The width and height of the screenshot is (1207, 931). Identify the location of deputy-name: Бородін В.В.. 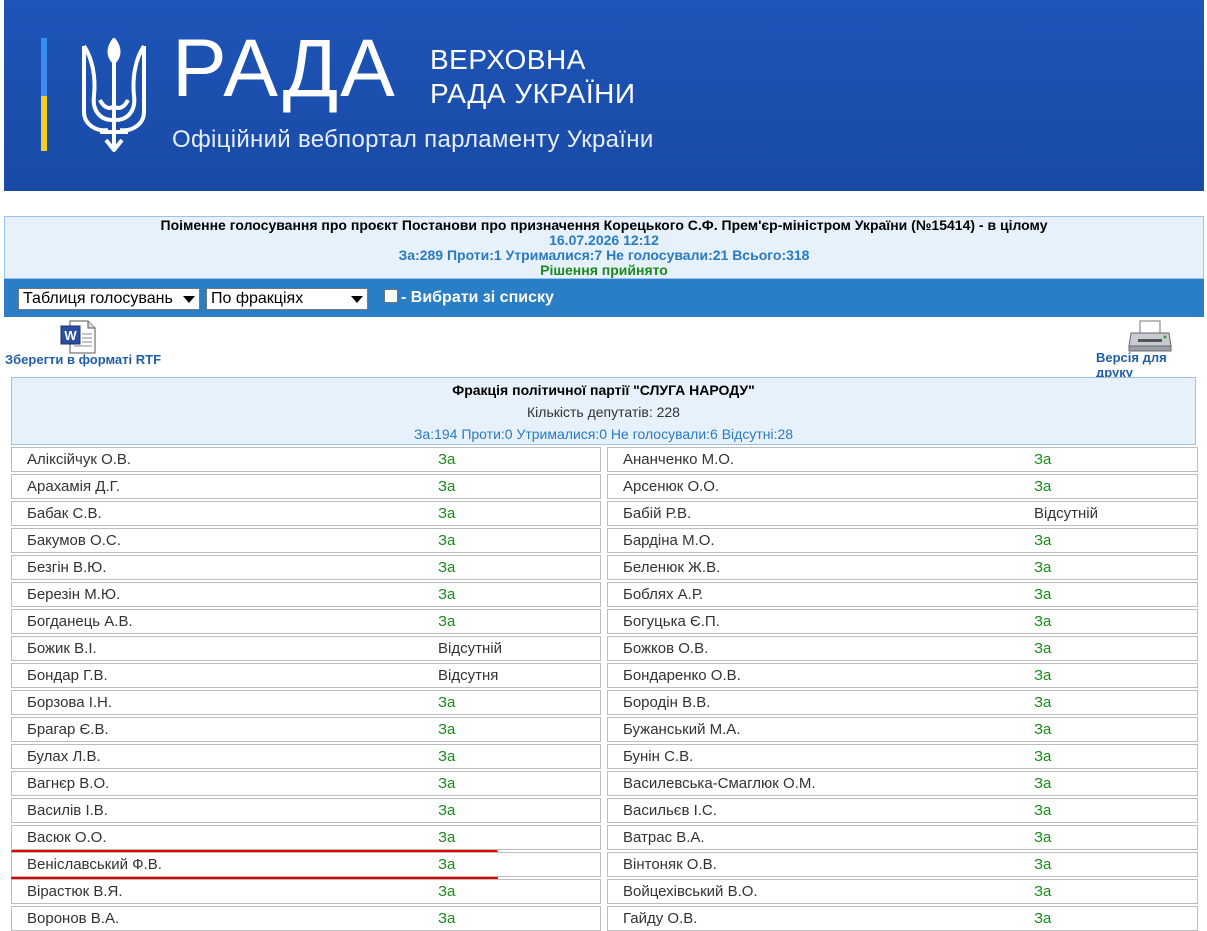
(667, 702).